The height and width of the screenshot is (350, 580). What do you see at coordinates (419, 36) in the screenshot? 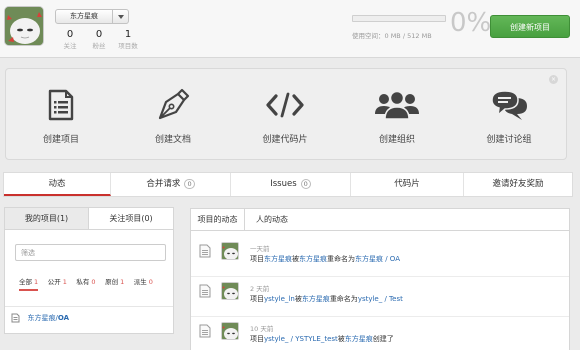
I see `quota-total: 512 MB` at bounding box center [419, 36].